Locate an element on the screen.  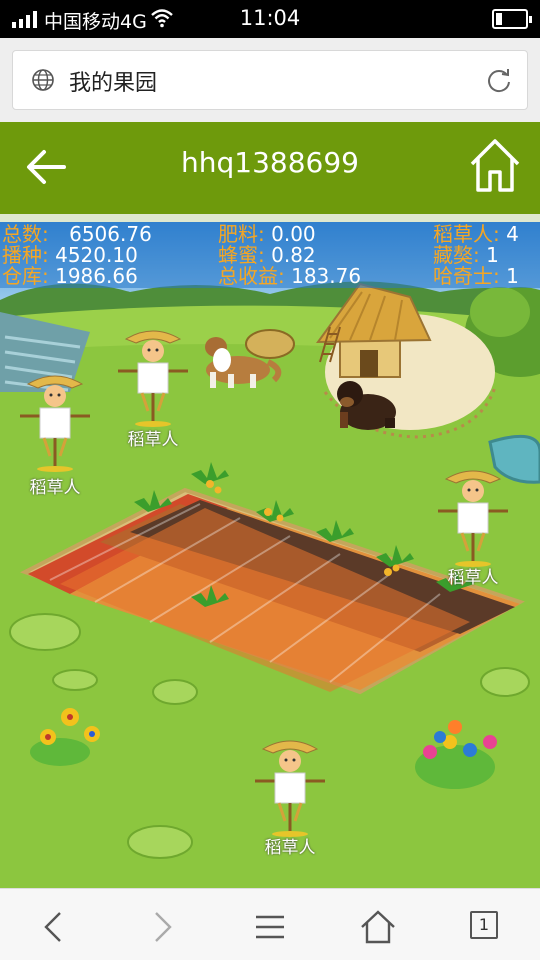
scarecrow-4: 稻草人 is located at coordinates (290, 797).